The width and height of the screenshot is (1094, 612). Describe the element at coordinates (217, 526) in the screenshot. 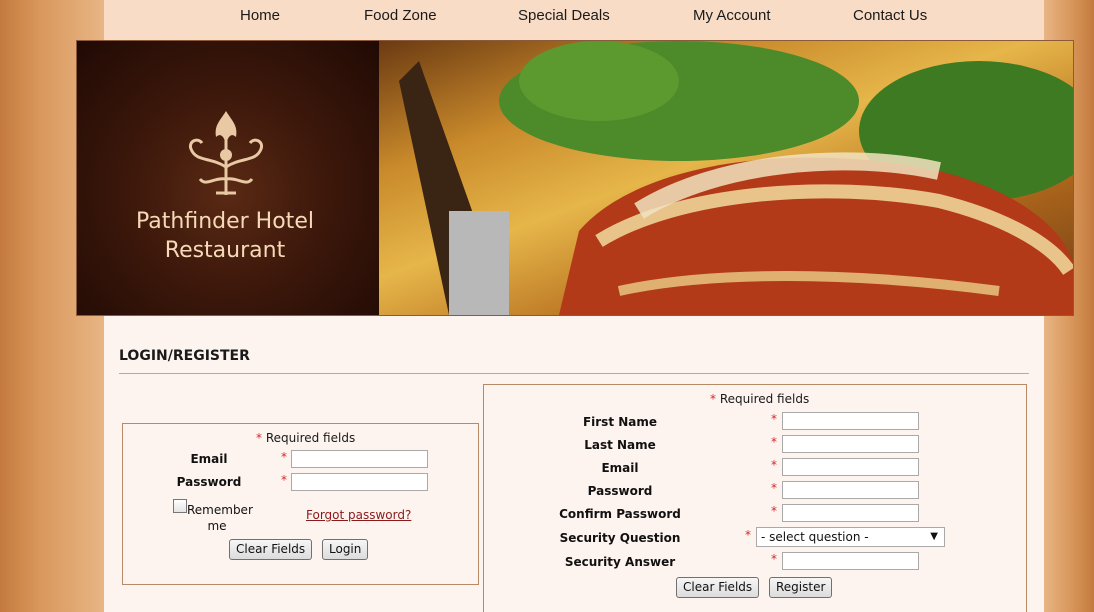

I see `remember-me-line2: me` at that location.